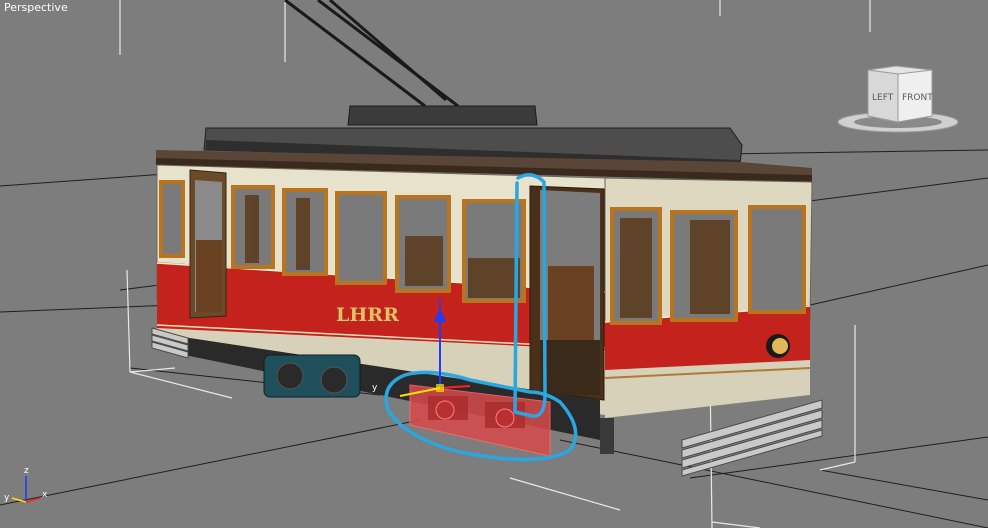 The width and height of the screenshot is (988, 528). Describe the element at coordinates (752, 438) in the screenshot. I see `tram-bumper-rear` at that location.